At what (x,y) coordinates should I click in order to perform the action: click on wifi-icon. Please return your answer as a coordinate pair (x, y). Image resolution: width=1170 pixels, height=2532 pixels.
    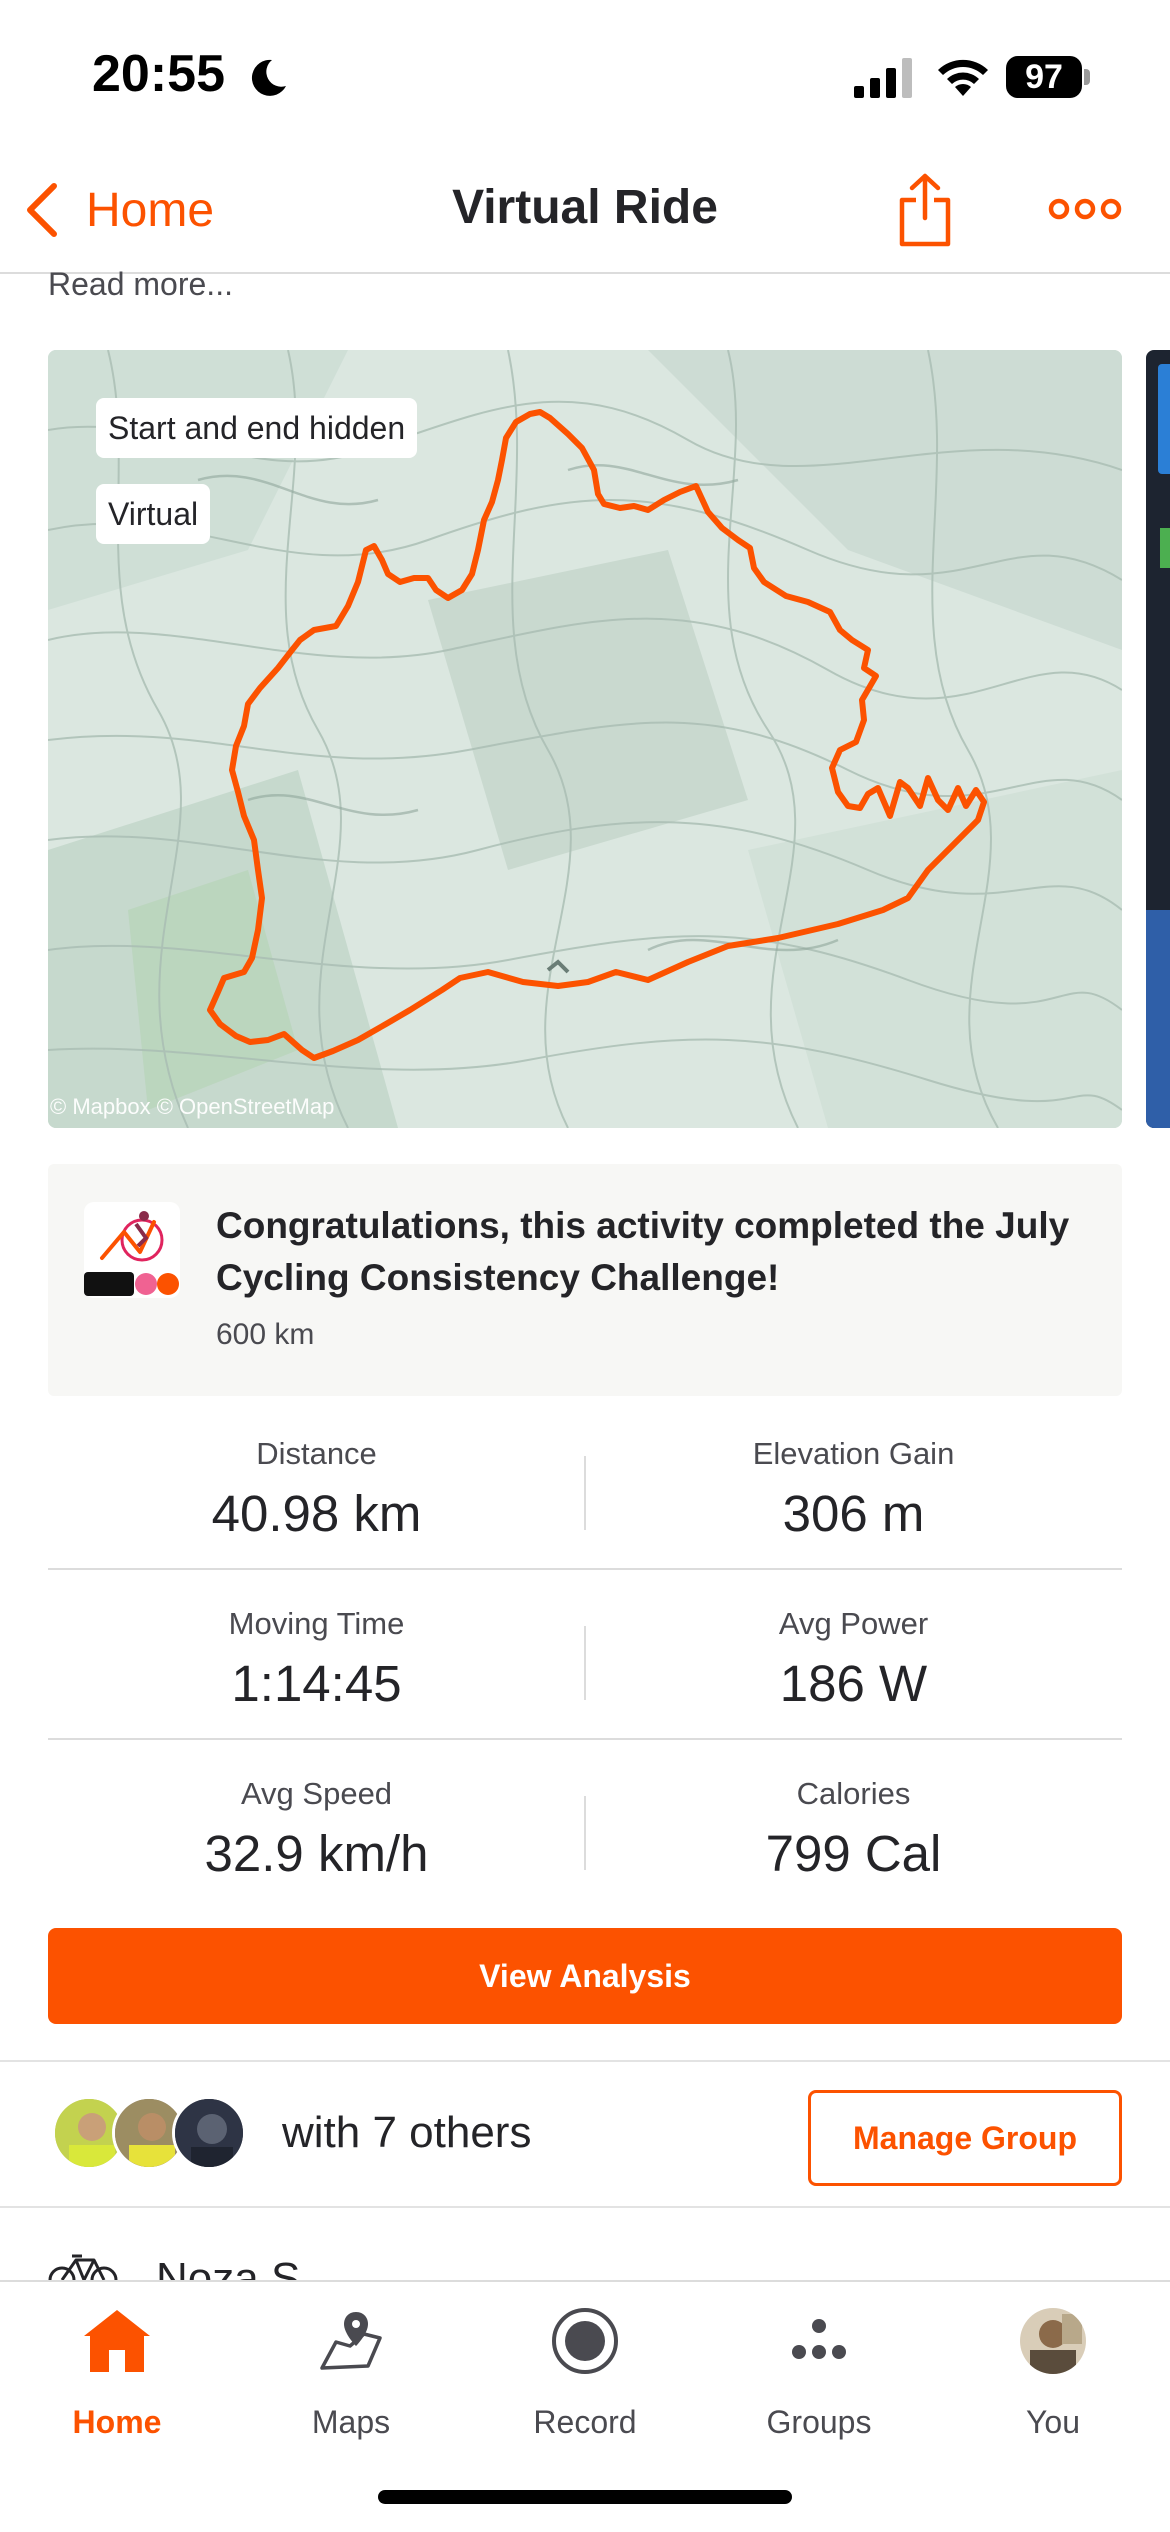
    Looking at the image, I should click on (963, 77).